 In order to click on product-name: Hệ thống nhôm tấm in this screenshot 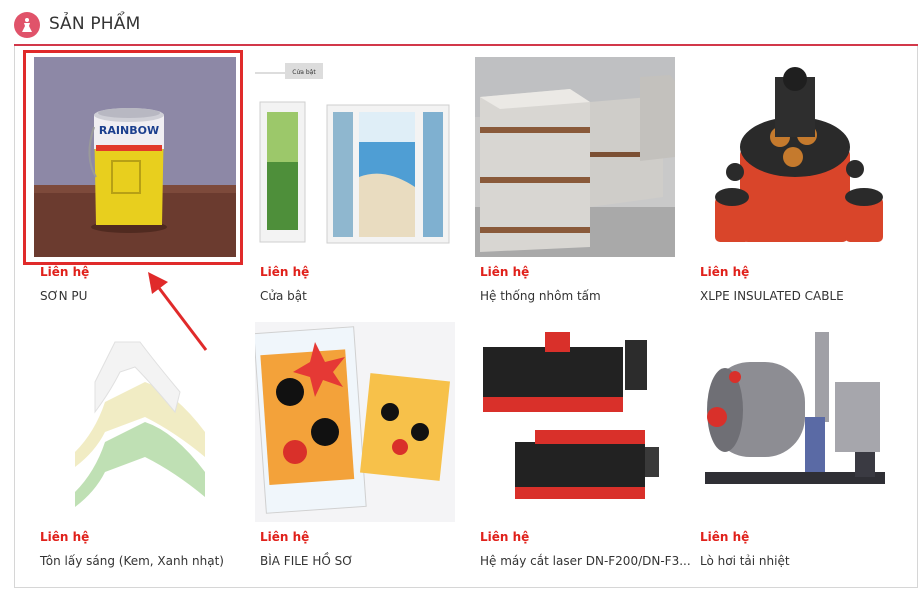, I will do `click(540, 296)`.